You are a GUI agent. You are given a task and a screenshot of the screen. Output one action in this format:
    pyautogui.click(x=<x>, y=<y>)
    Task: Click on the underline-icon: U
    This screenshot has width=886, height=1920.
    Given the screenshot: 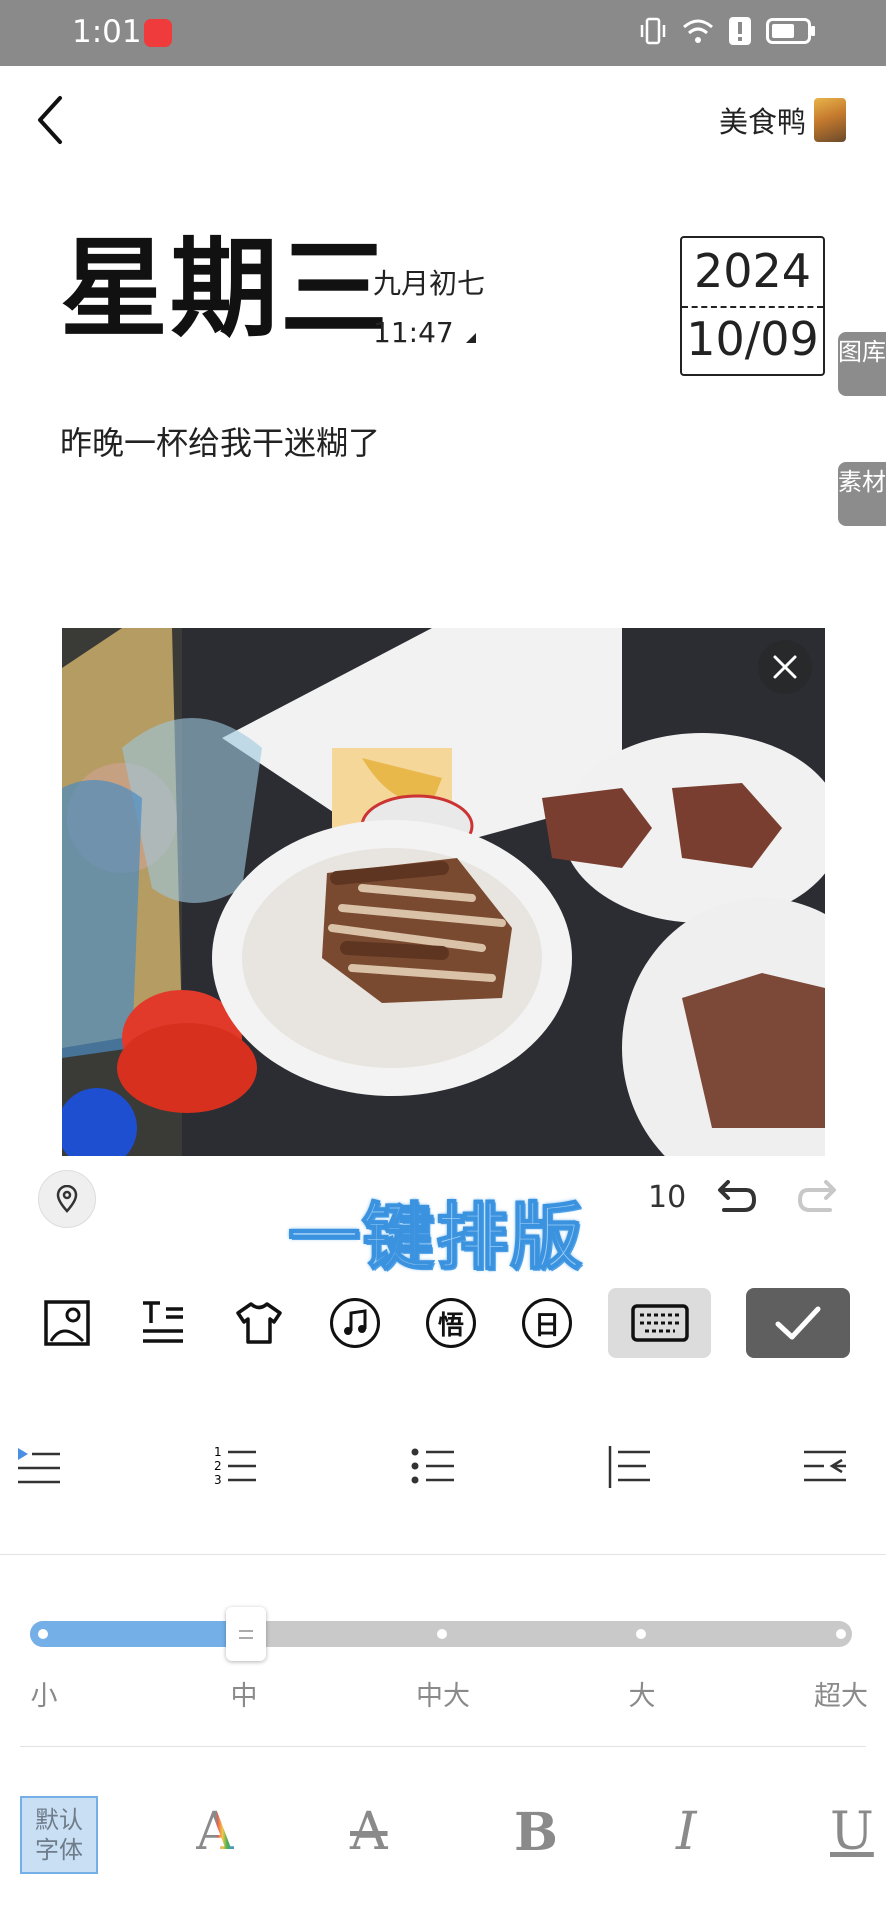 What is the action you would take?
    pyautogui.click(x=852, y=1832)
    